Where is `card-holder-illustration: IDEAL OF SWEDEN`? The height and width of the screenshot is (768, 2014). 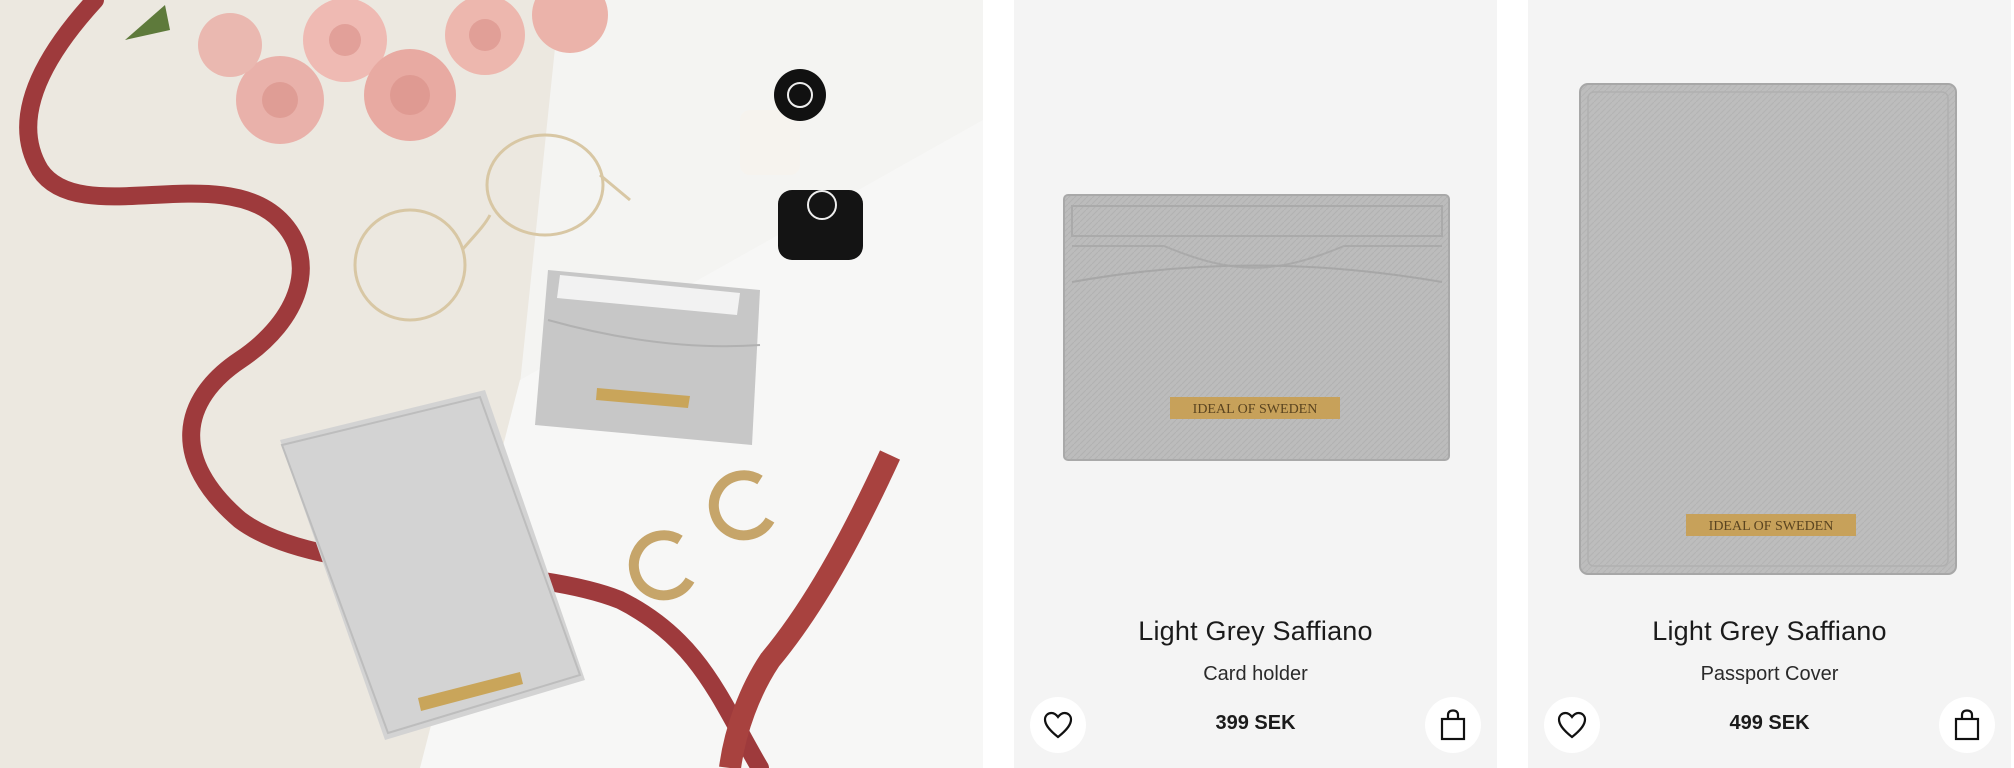 card-holder-illustration: IDEAL OF SWEDEN is located at coordinates (1256, 327).